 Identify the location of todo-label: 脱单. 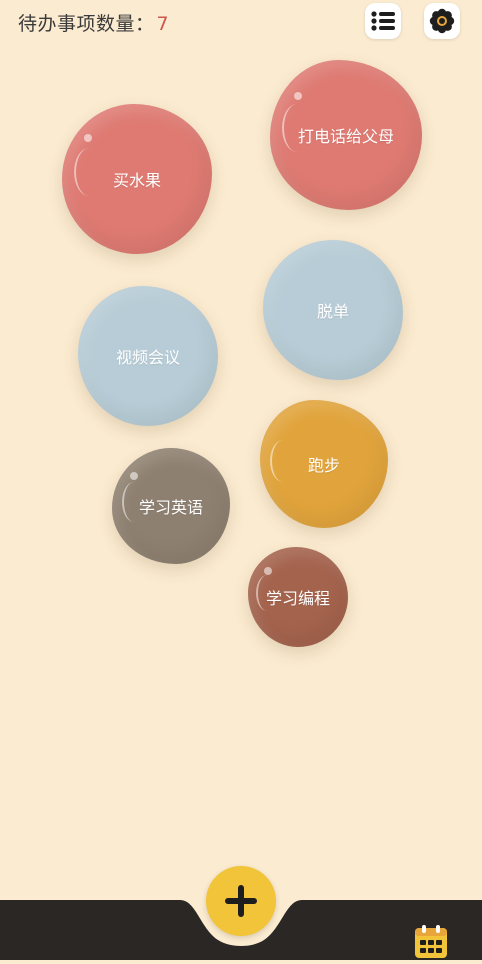
(332, 311).